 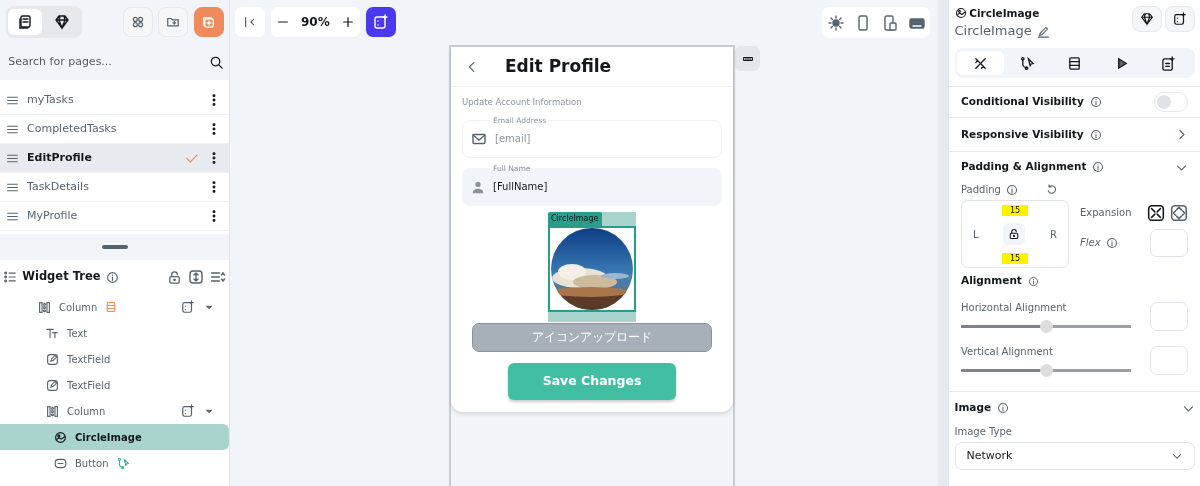 I want to click on pages-tab, so click(x=25, y=22).